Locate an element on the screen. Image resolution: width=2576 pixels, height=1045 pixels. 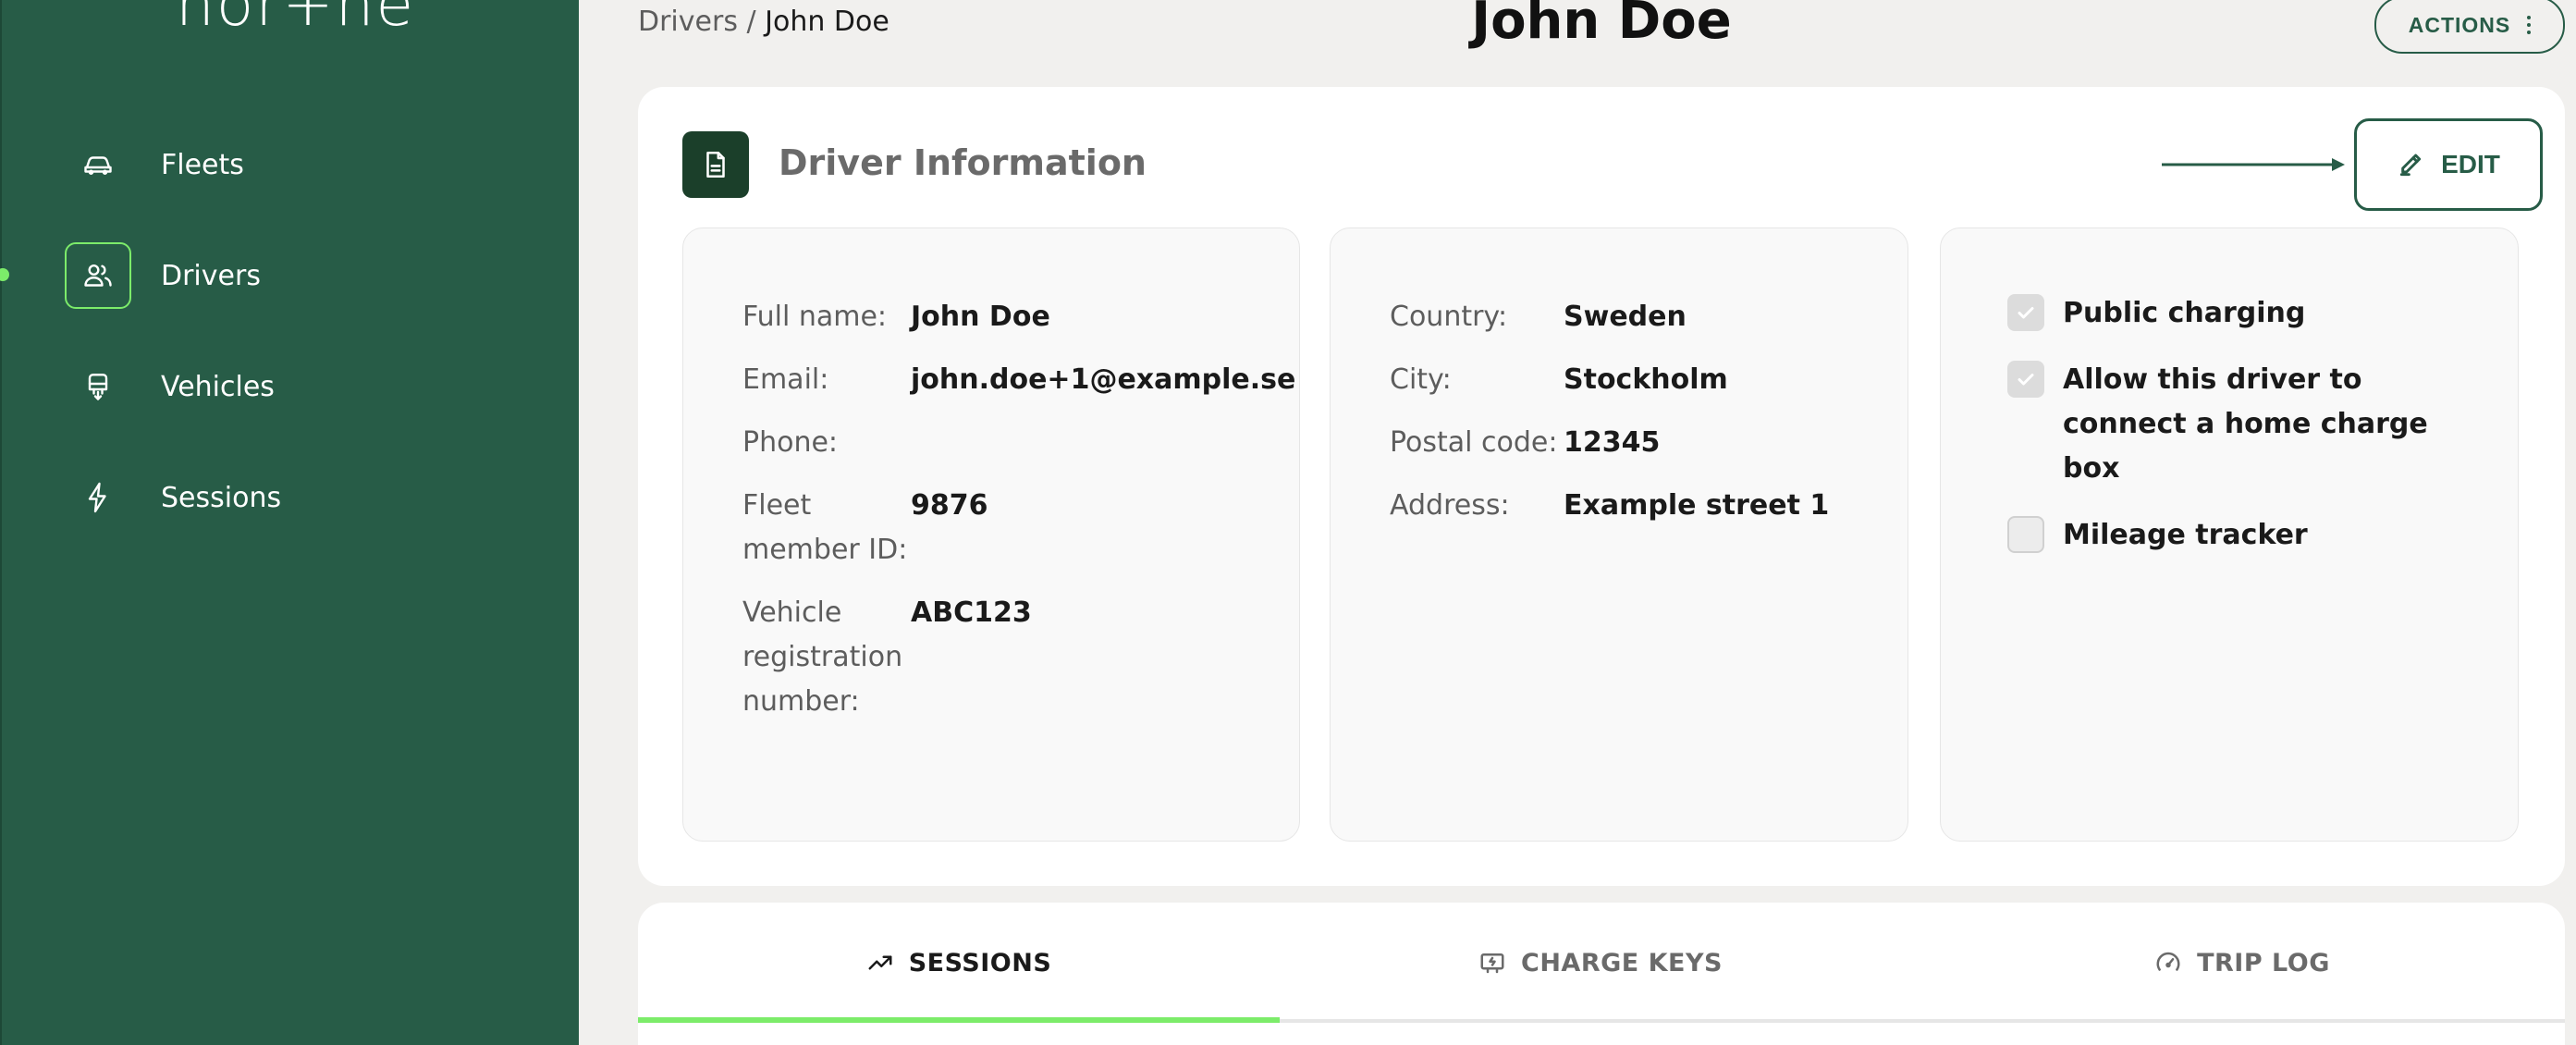
field-label: Phone: is located at coordinates (790, 443).